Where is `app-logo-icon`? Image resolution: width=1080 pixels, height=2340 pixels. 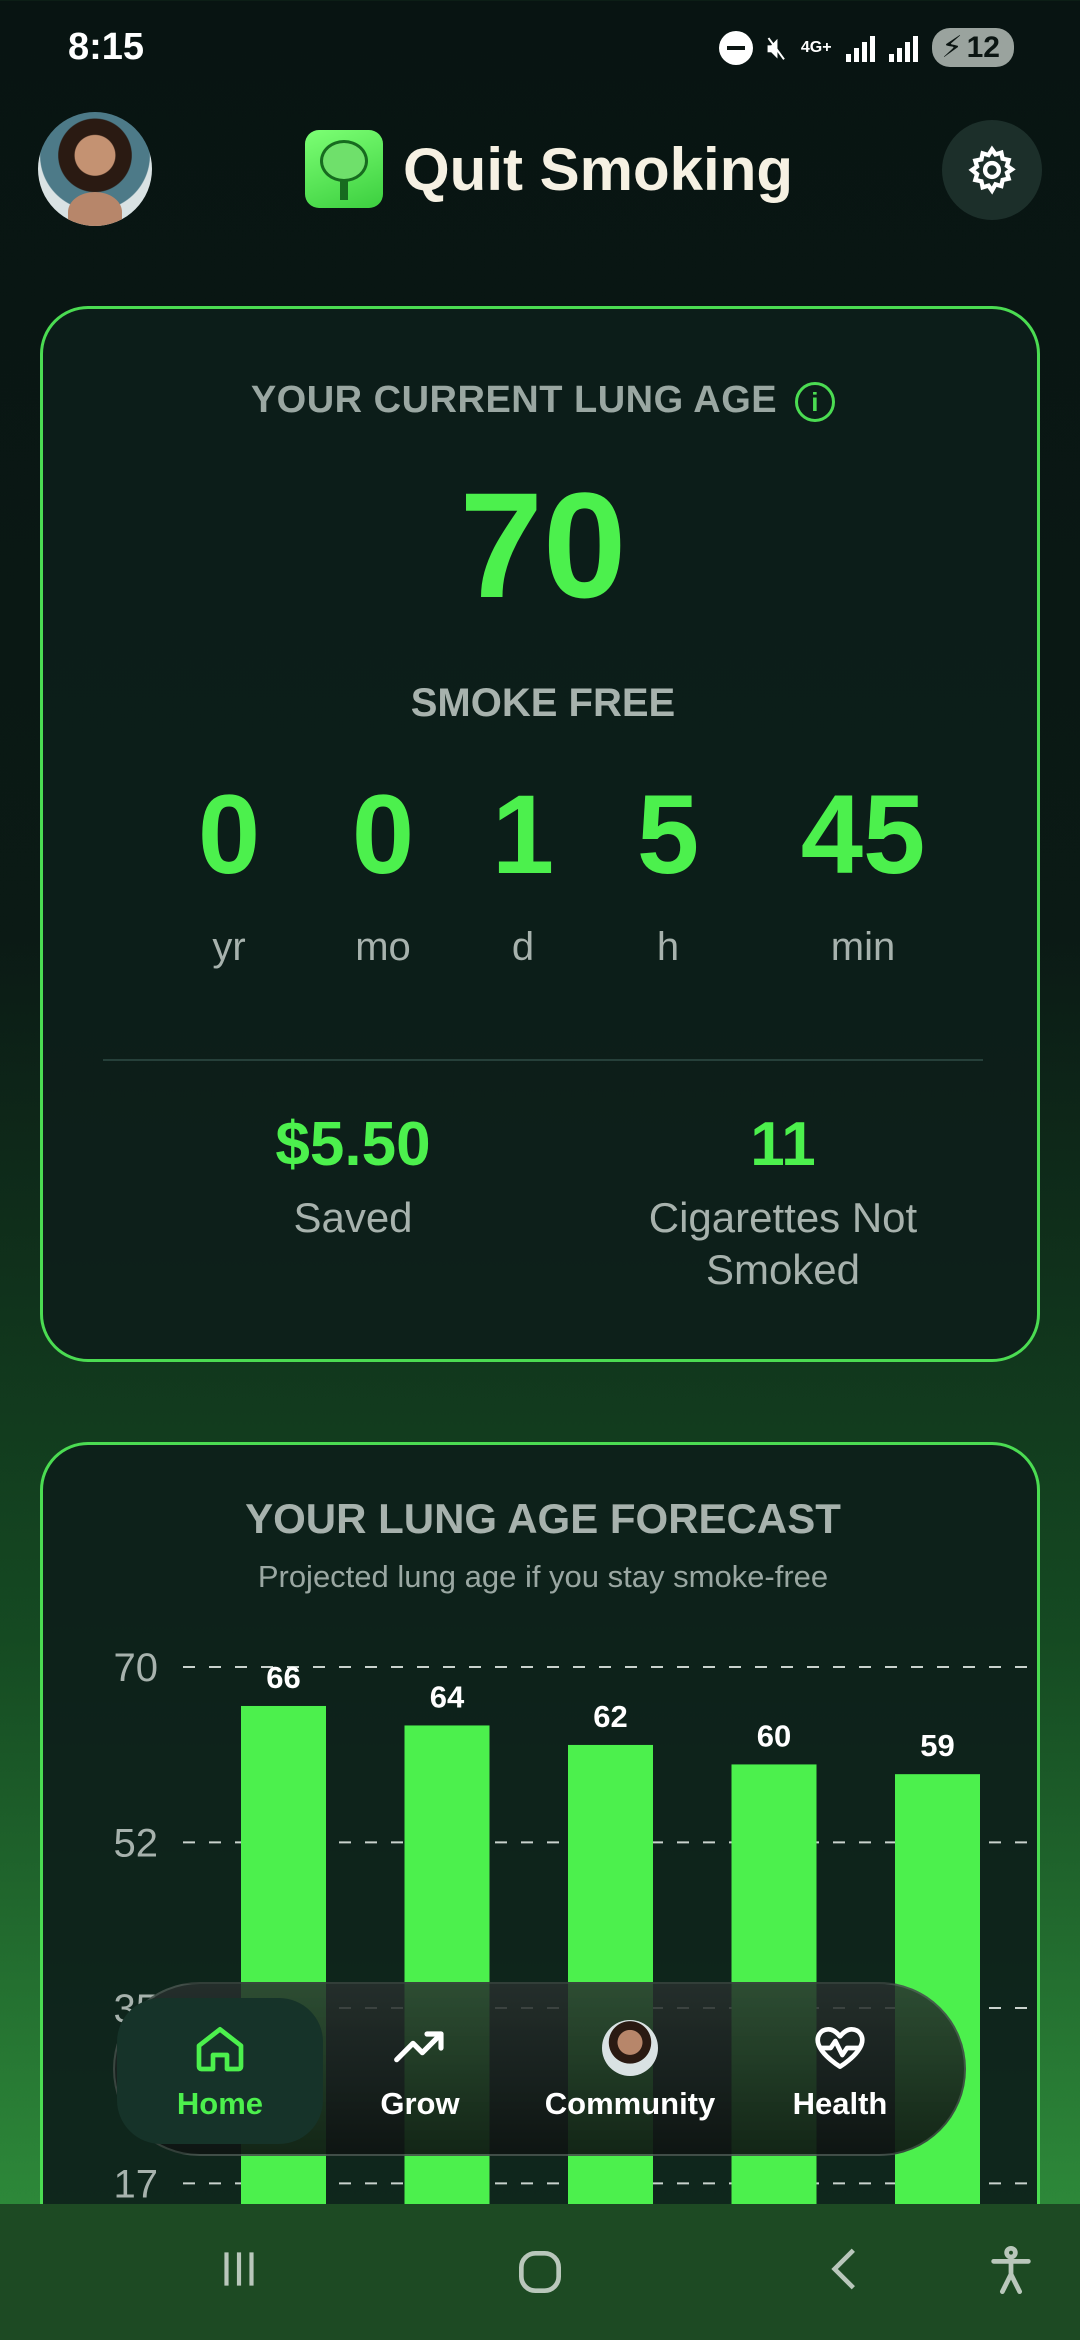 app-logo-icon is located at coordinates (344, 169).